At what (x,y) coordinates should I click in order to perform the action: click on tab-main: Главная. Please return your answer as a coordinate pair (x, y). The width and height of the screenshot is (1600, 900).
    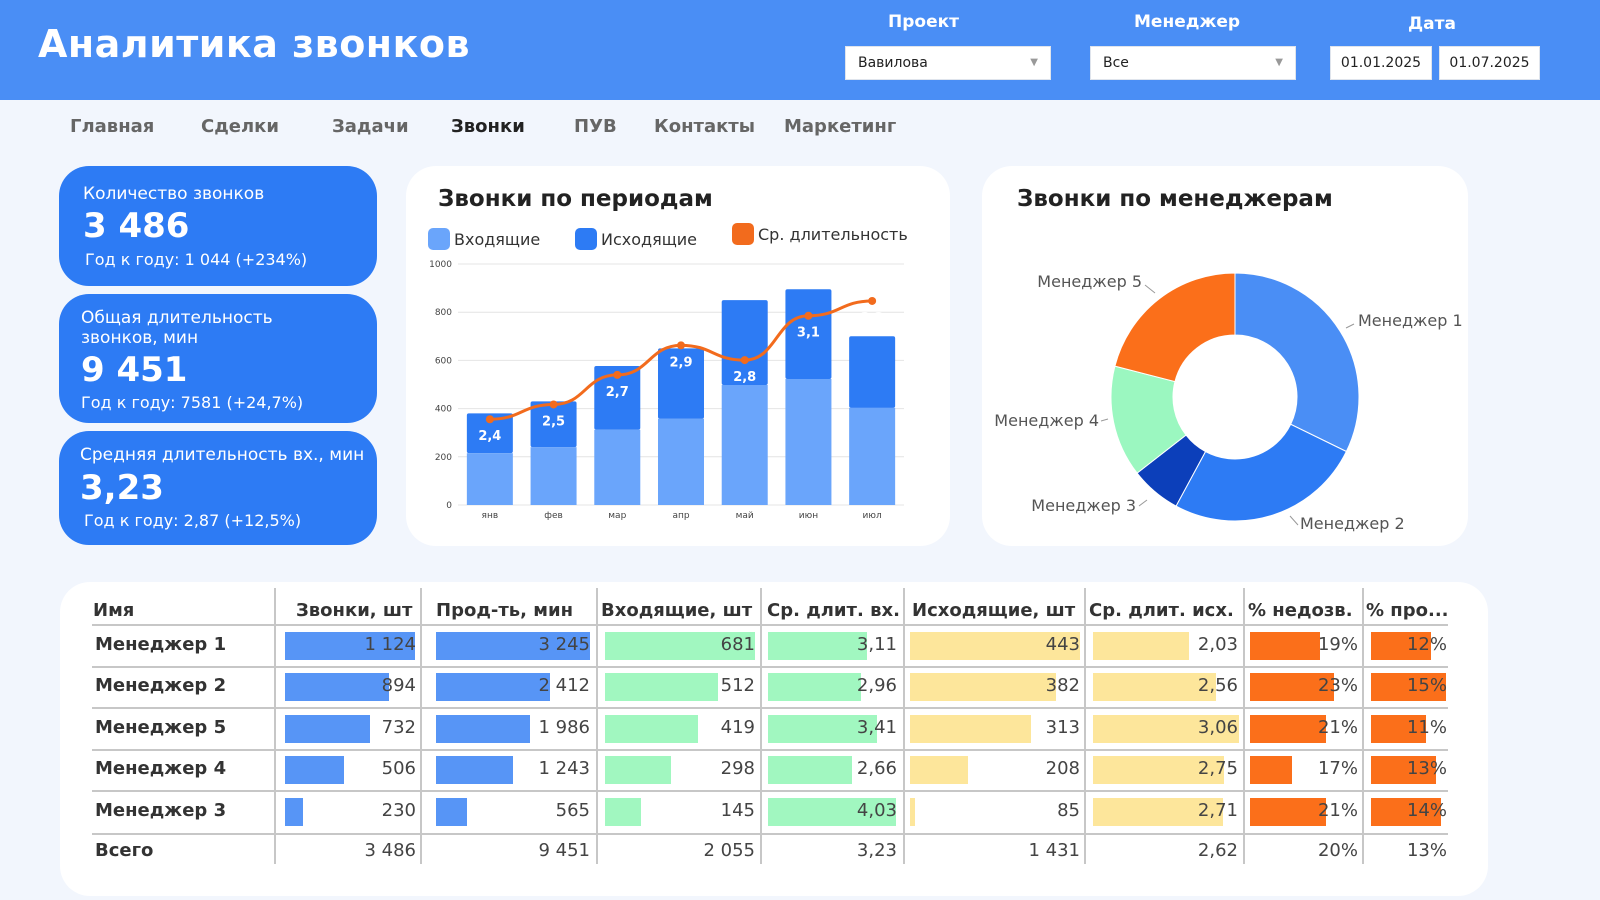
    Looking at the image, I should click on (112, 126).